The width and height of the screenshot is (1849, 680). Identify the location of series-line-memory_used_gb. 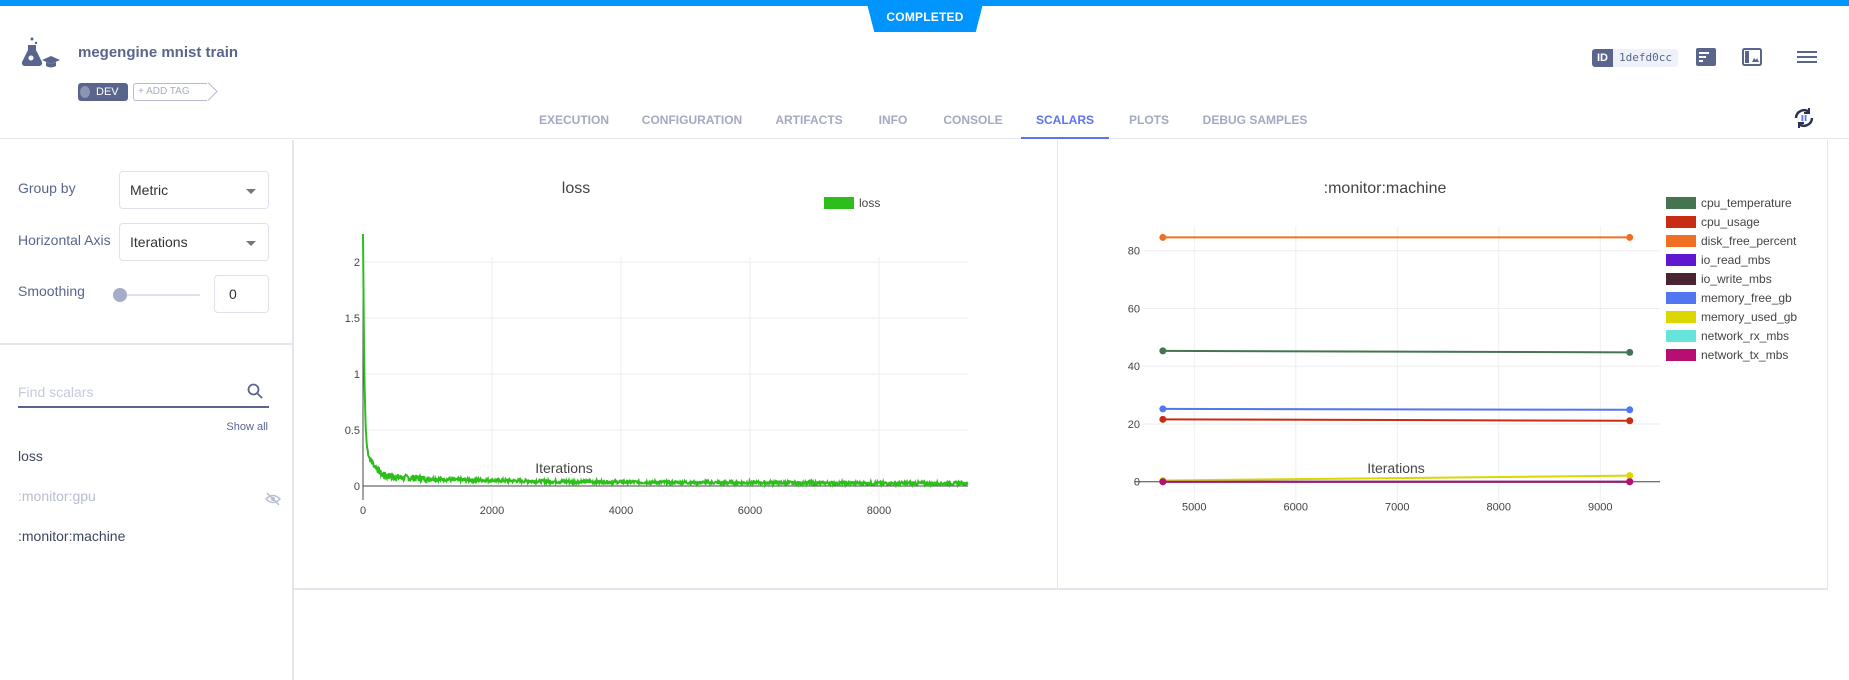
(1396, 478).